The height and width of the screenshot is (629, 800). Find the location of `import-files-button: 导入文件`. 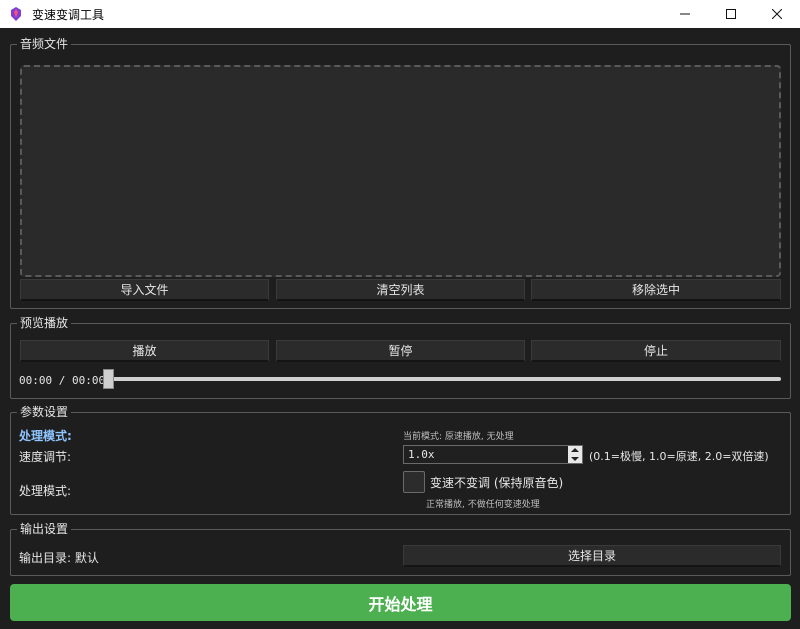

import-files-button: 导入文件 is located at coordinates (144, 290).